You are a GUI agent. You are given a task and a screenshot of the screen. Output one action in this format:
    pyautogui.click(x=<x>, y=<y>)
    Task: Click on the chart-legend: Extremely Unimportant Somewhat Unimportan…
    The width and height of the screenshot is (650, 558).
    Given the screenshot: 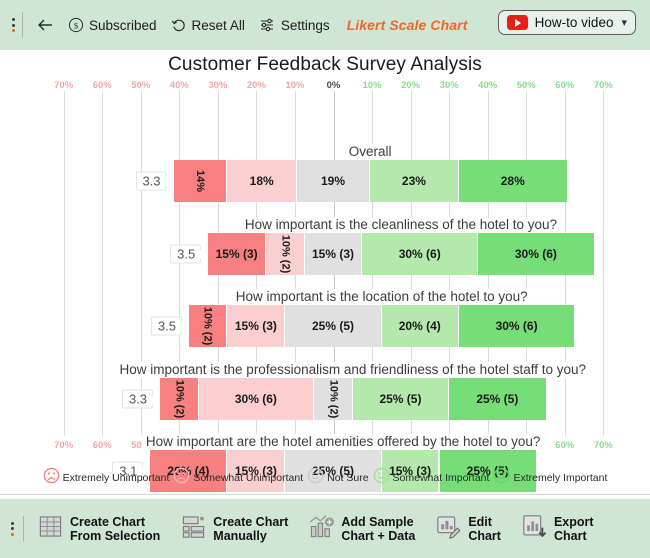 What is the action you would take?
    pyautogui.click(x=325, y=478)
    